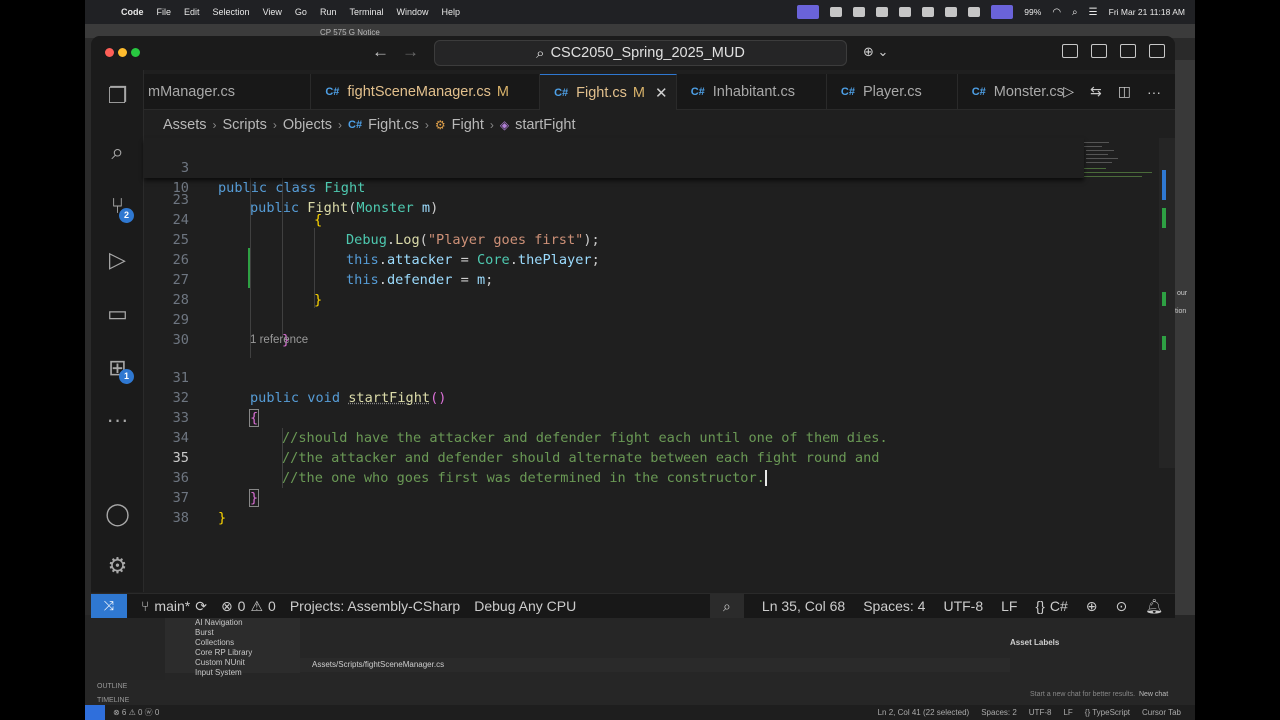  I want to click on notifications-bell-icon: 🔔︎, so click(1154, 606).